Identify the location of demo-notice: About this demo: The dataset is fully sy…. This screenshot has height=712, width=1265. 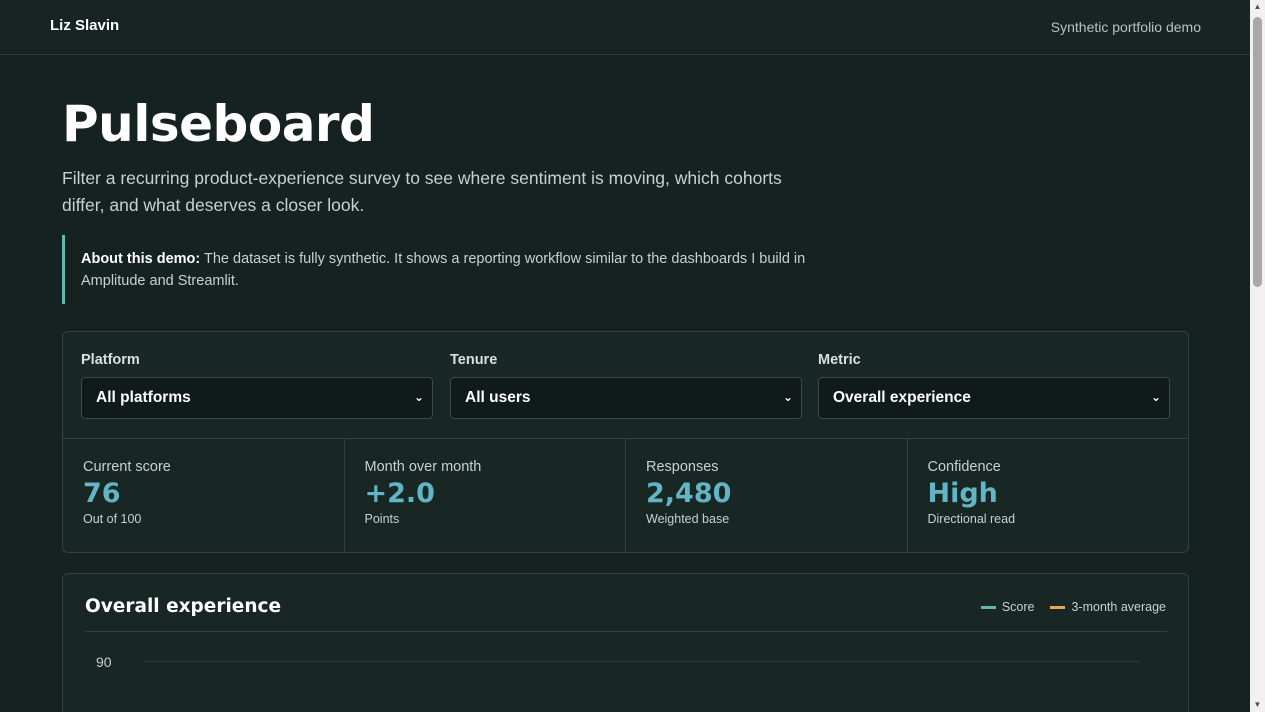
(452, 269).